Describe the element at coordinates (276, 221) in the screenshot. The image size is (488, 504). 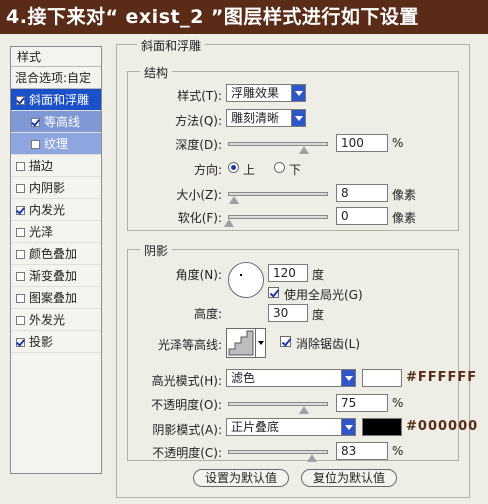
I see `soften-slider` at that location.